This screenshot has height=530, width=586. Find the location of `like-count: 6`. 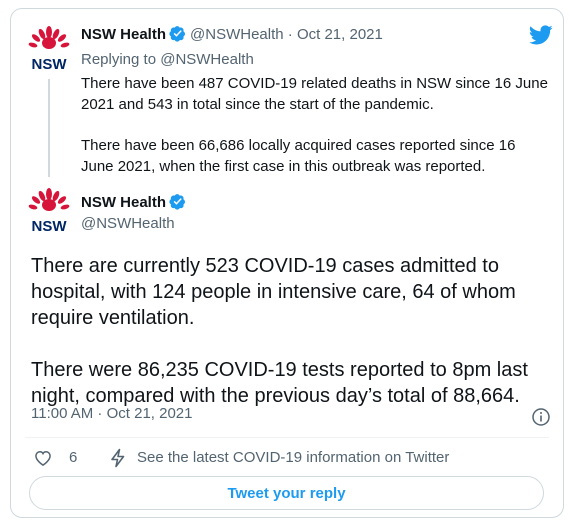

like-count: 6 is located at coordinates (73, 457).